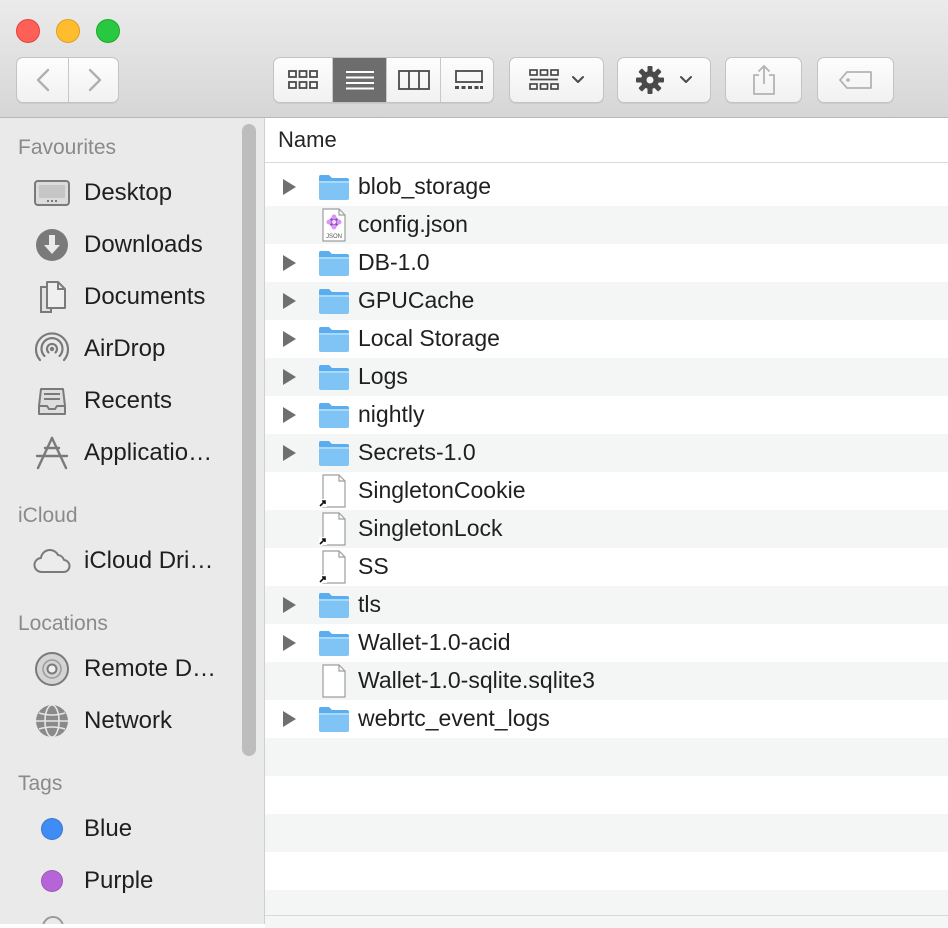  What do you see at coordinates (650, 80) in the screenshot?
I see `gear-icon` at bounding box center [650, 80].